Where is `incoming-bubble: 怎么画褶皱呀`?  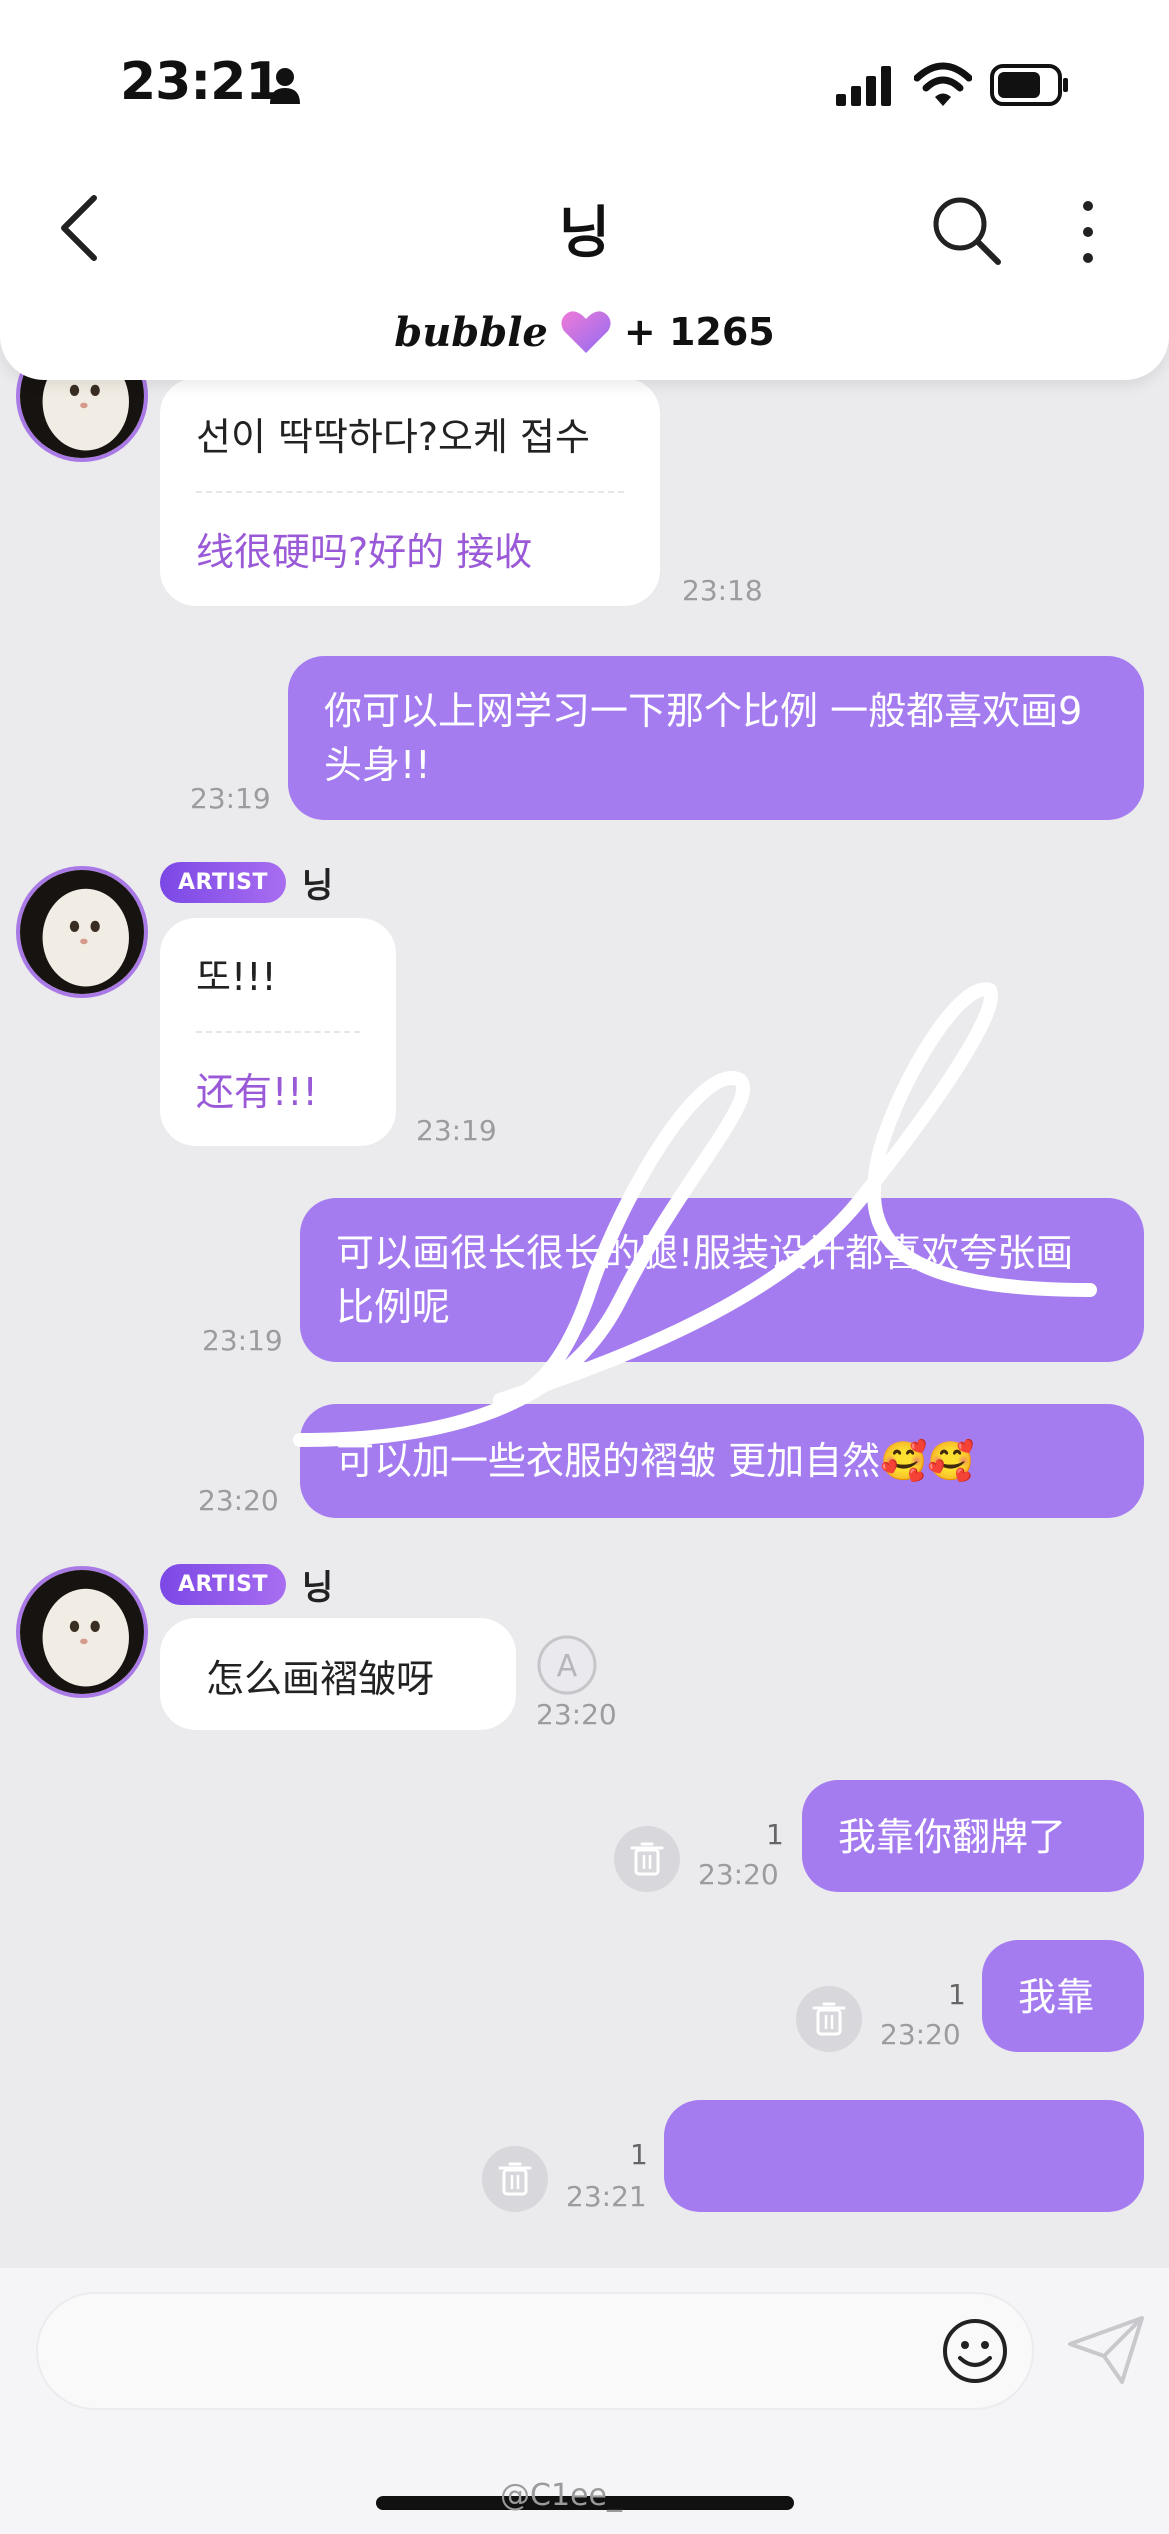
incoming-bubble: 怎么画褶皱呀 is located at coordinates (338, 1674).